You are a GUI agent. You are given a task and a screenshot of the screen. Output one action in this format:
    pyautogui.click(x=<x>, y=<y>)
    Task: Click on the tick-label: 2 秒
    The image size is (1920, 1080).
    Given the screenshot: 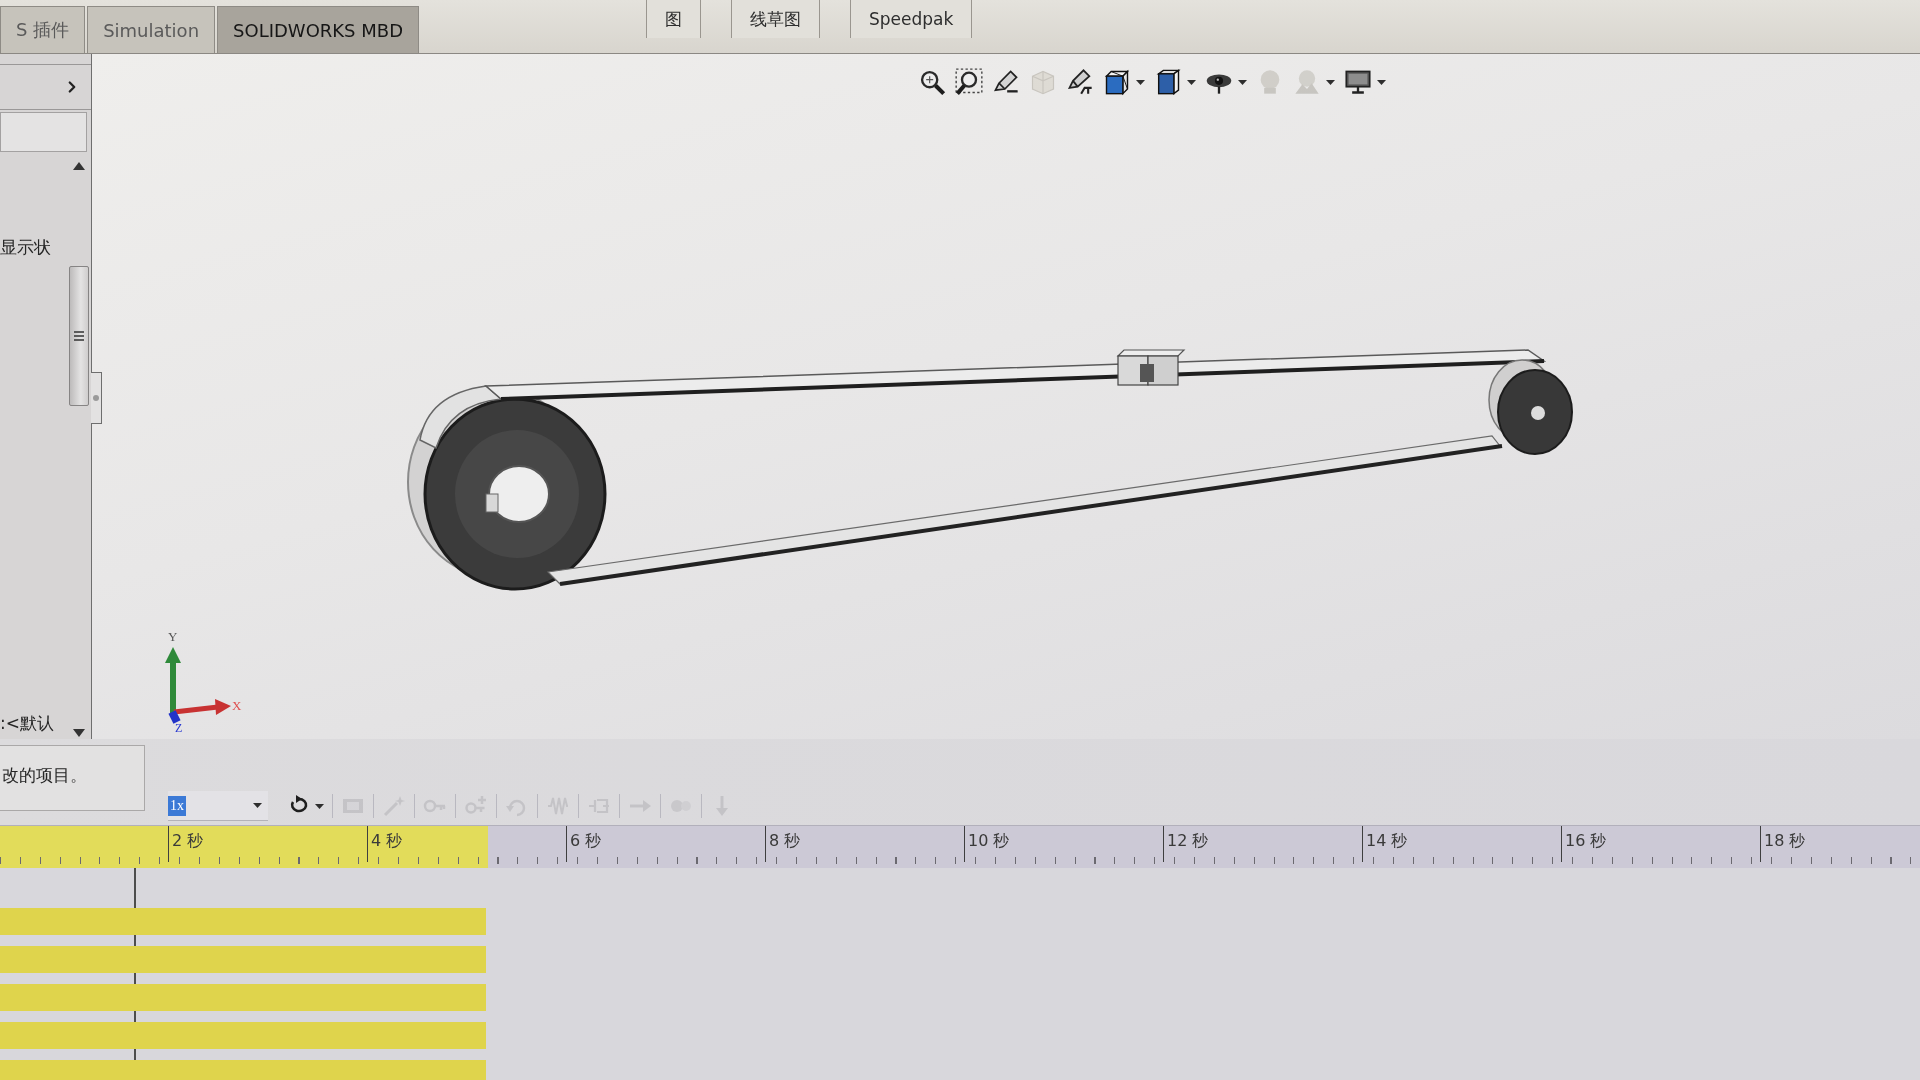 What is the action you would take?
    pyautogui.click(x=186, y=844)
    